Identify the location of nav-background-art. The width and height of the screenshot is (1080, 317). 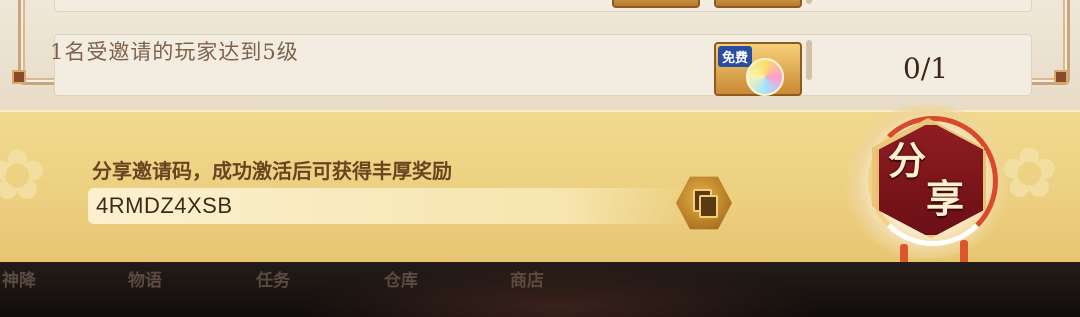
(560, 289).